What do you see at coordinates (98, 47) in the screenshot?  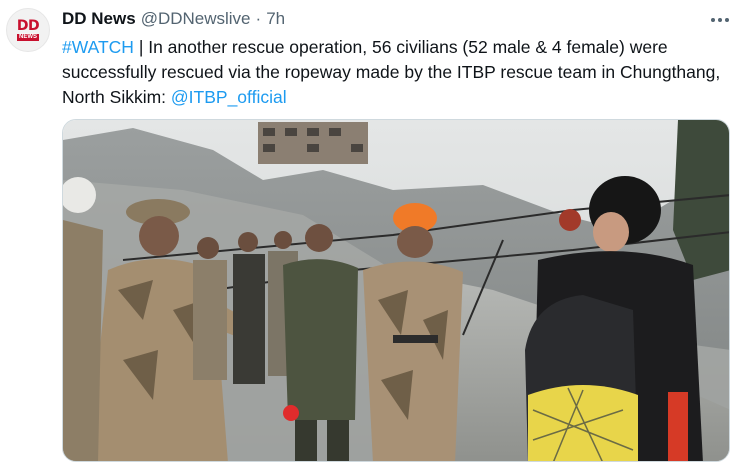 I see `hashtag-link: #WATCH` at bounding box center [98, 47].